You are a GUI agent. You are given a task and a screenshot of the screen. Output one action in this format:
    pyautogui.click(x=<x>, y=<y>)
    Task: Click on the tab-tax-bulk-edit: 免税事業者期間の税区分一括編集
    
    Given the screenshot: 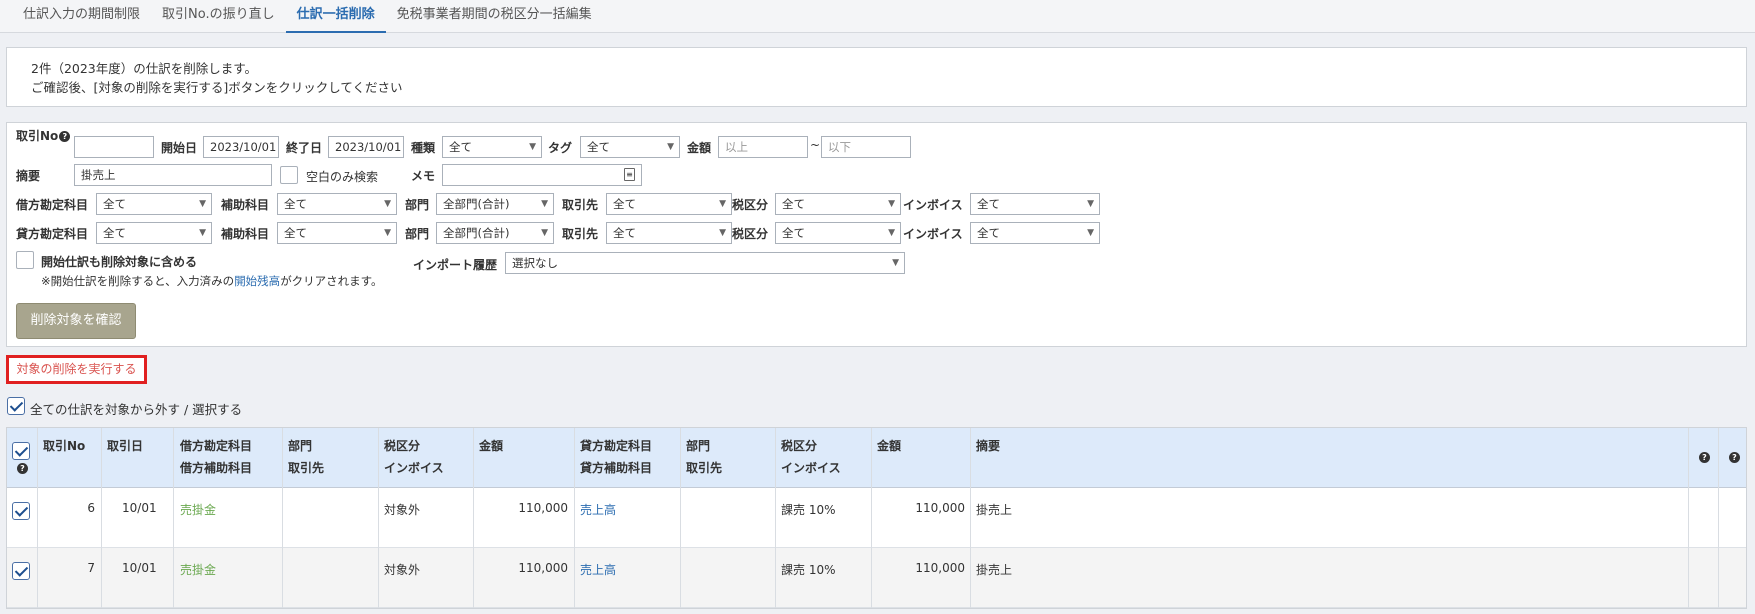 What is the action you would take?
    pyautogui.click(x=494, y=16)
    